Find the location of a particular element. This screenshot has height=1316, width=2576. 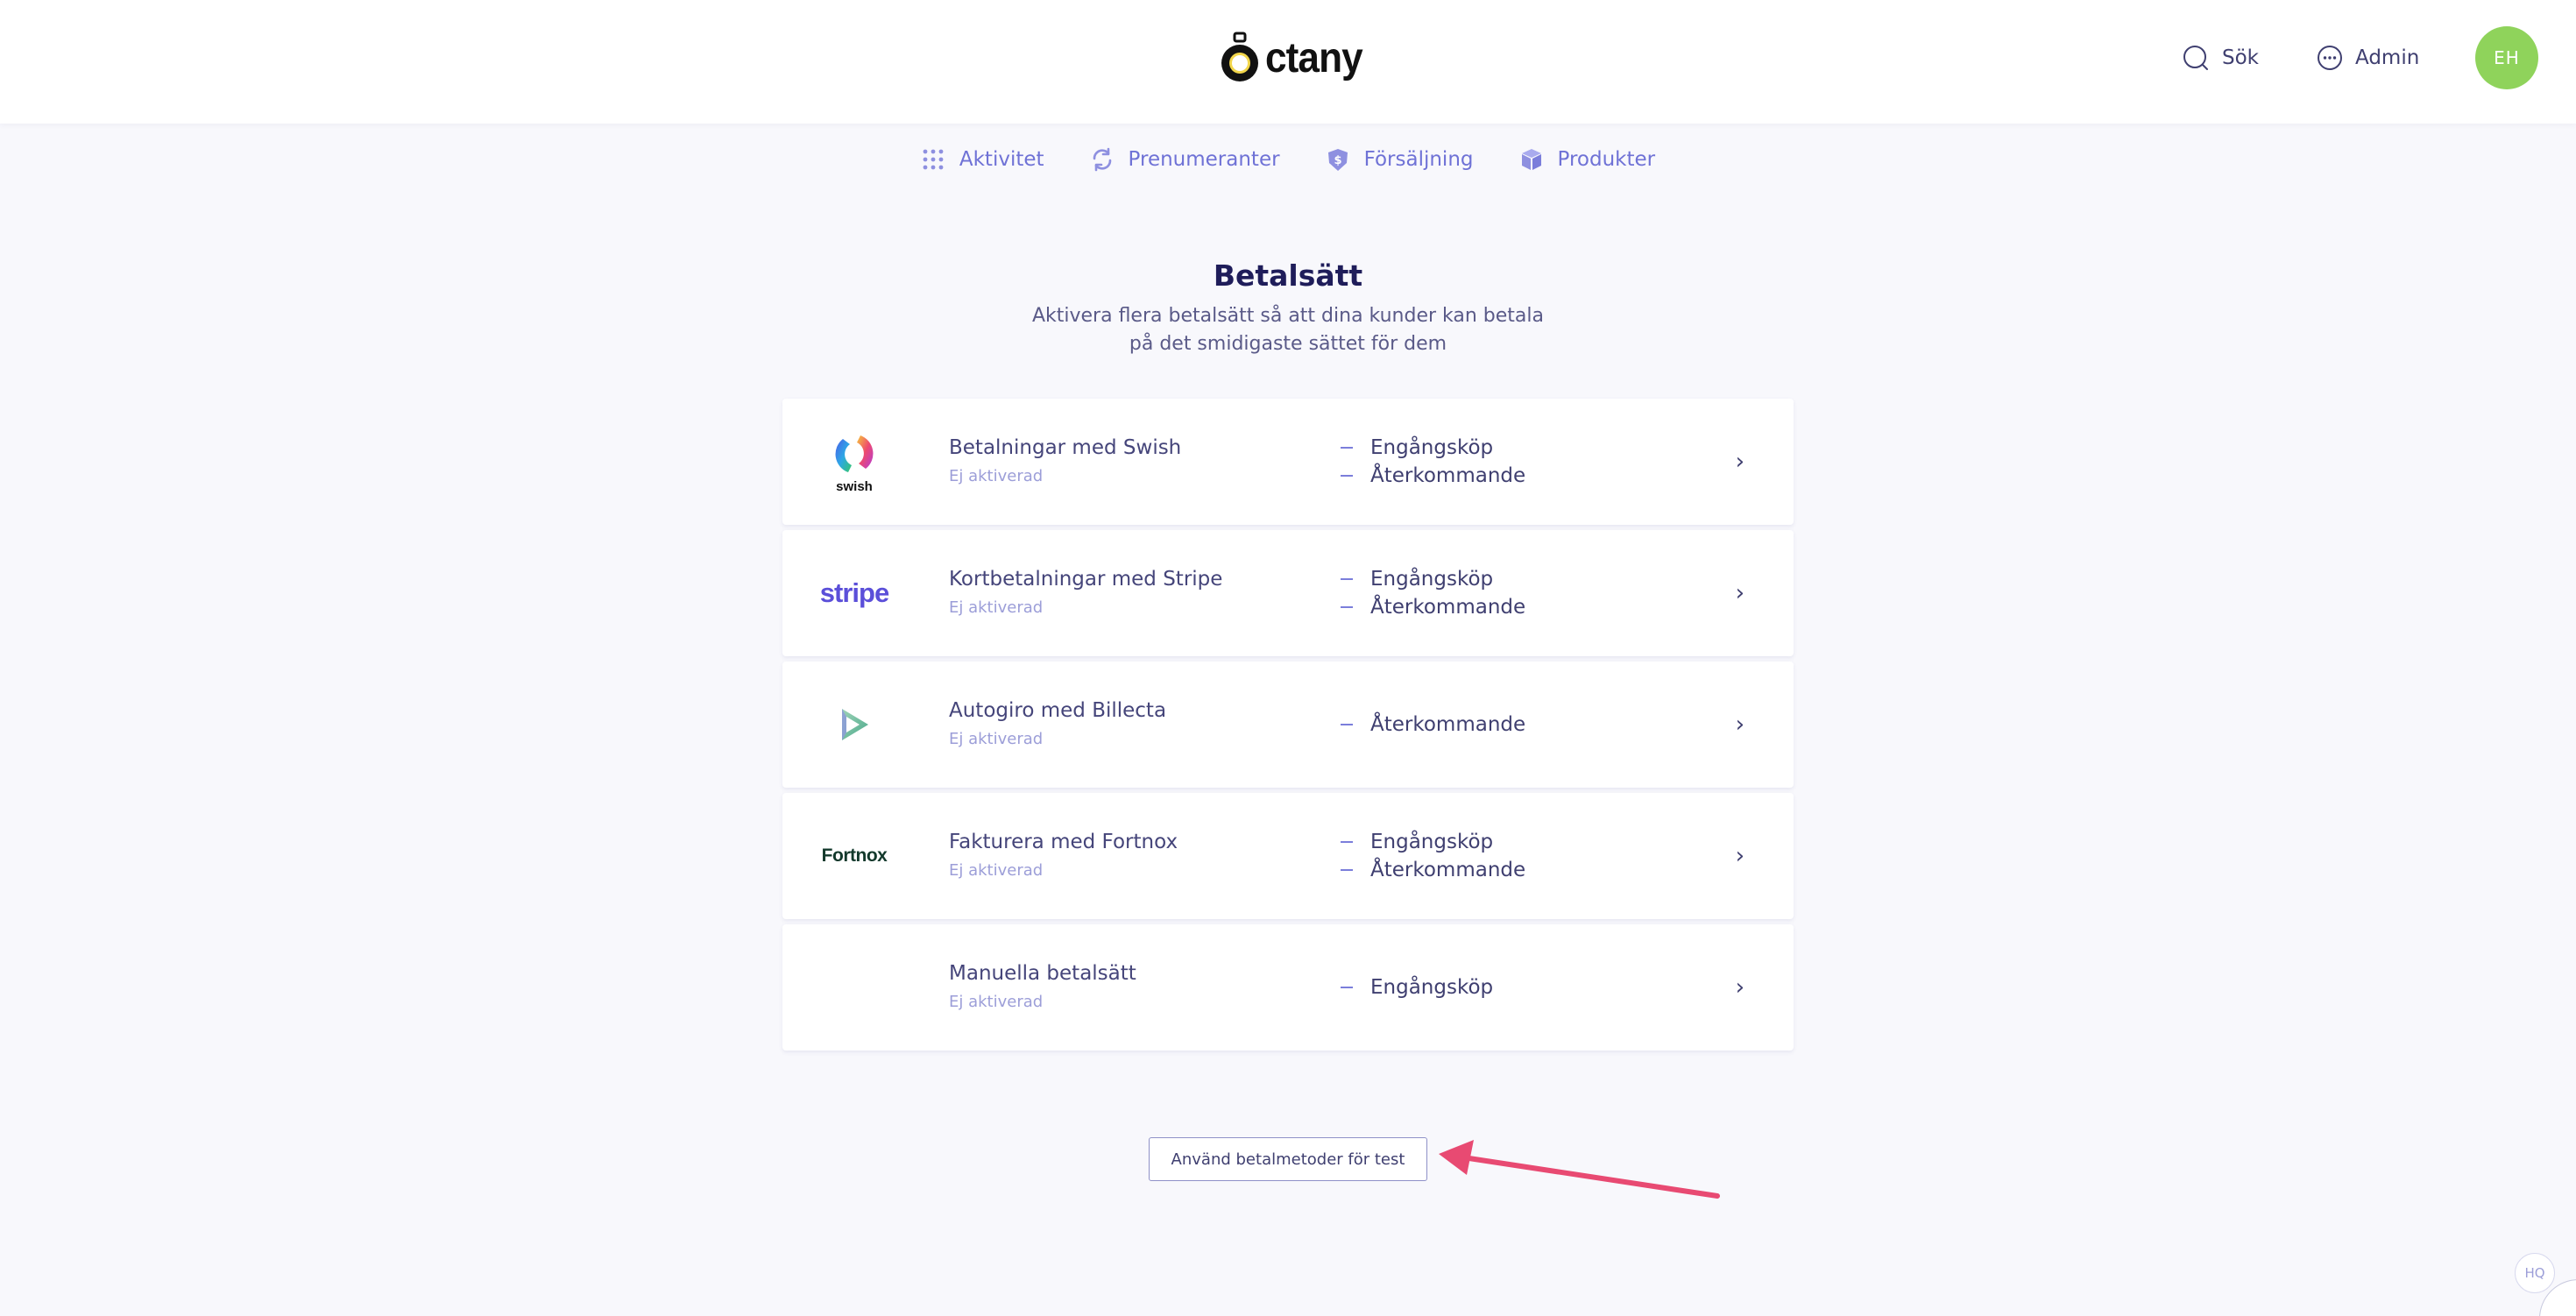

search-icon is located at coordinates (2195, 58).